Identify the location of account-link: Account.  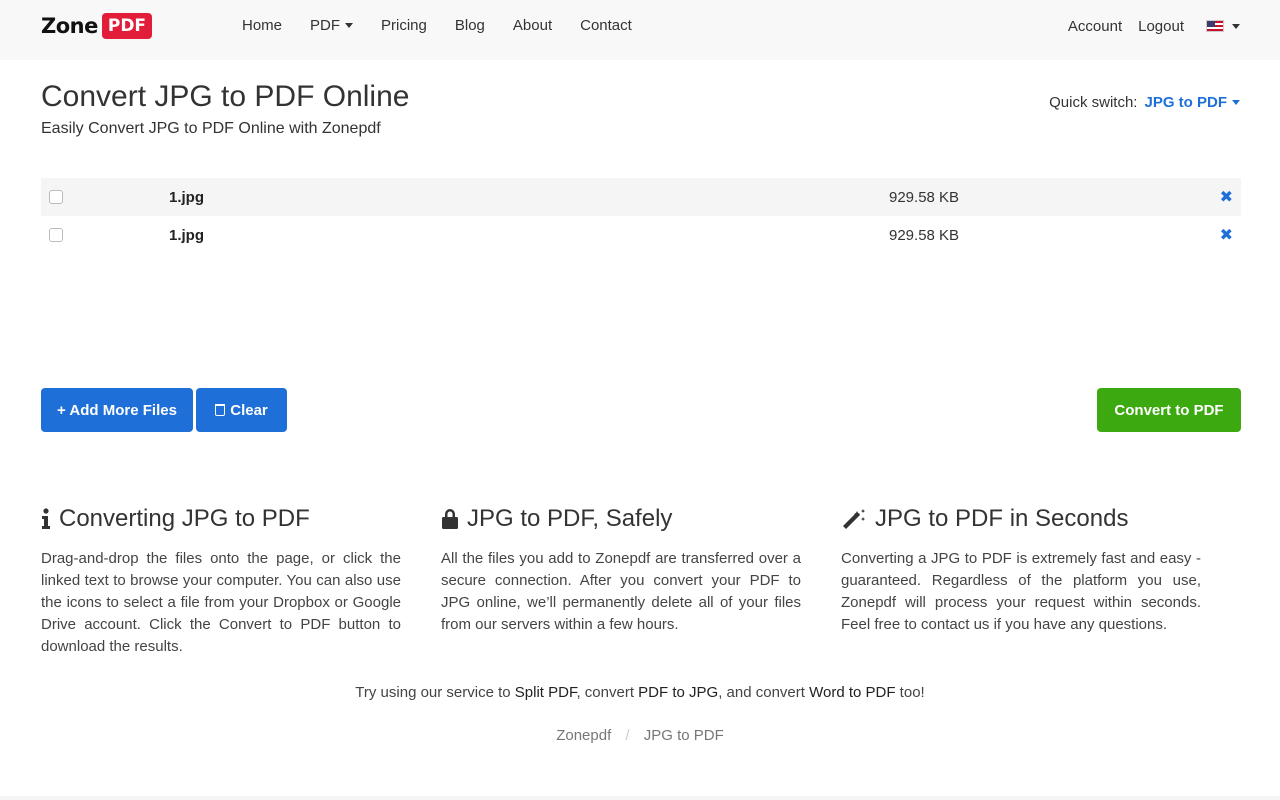
(1095, 26).